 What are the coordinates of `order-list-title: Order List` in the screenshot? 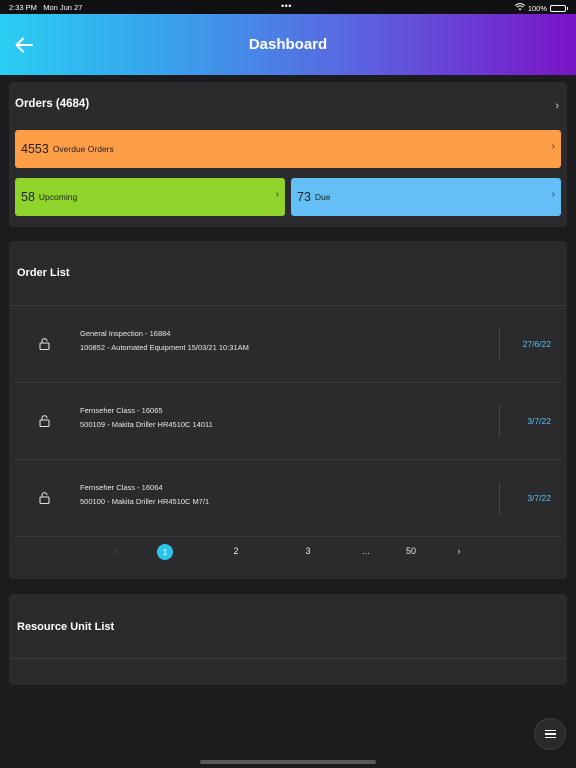 It's located at (43, 273).